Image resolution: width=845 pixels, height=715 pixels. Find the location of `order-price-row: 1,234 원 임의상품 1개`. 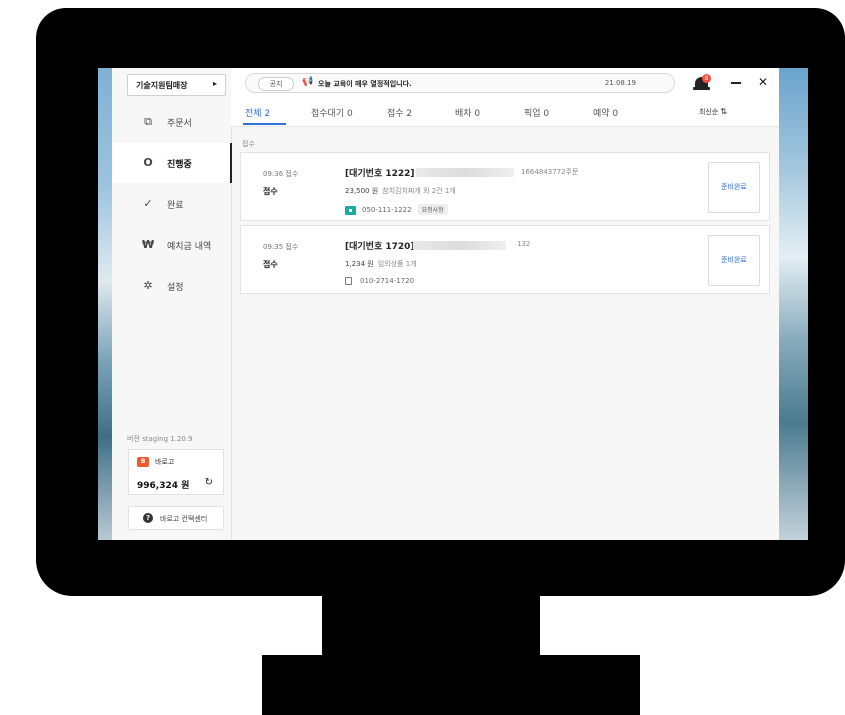

order-price-row: 1,234 원 임의상품 1개 is located at coordinates (381, 264).